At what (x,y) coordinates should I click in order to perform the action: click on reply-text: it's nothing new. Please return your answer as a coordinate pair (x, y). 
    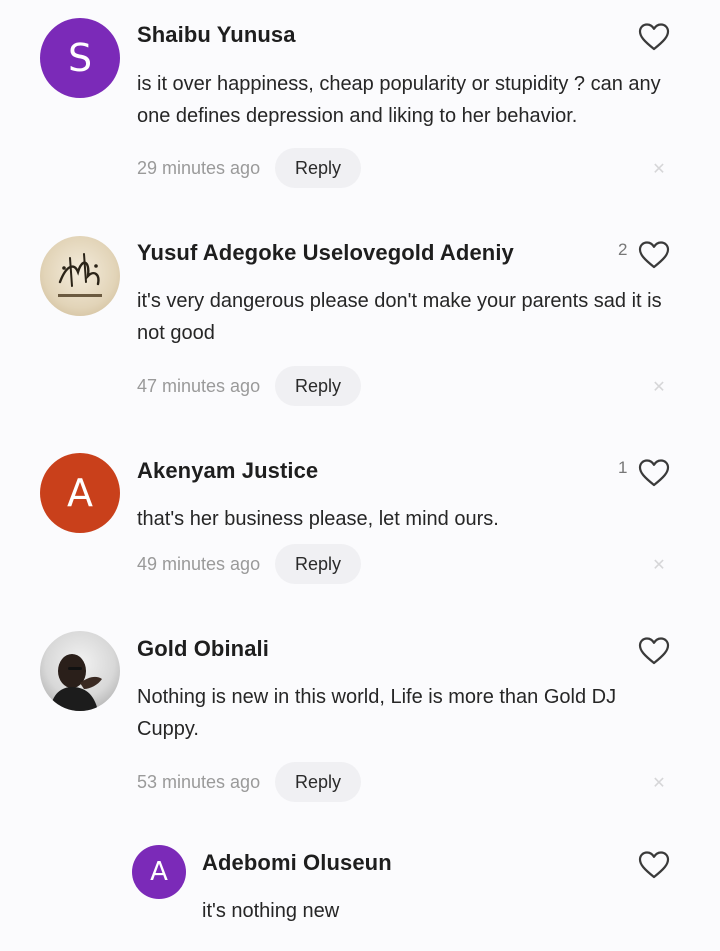
    Looking at the image, I should click on (271, 911).